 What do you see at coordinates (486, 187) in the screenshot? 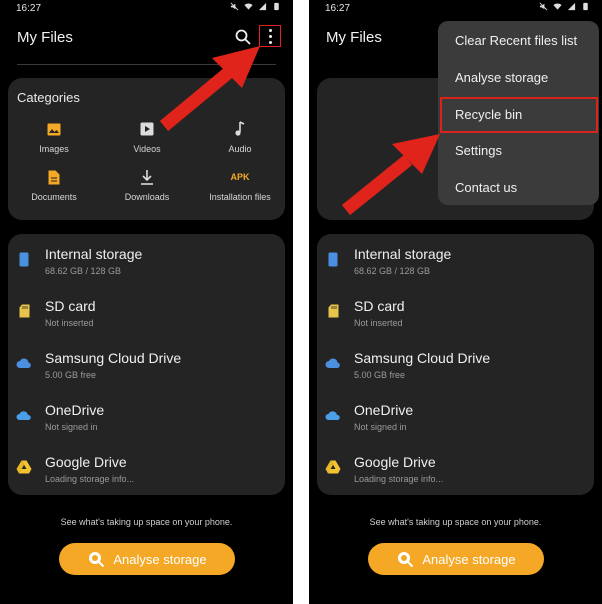
I see `menu-item-contact-us: Contact us` at bounding box center [486, 187].